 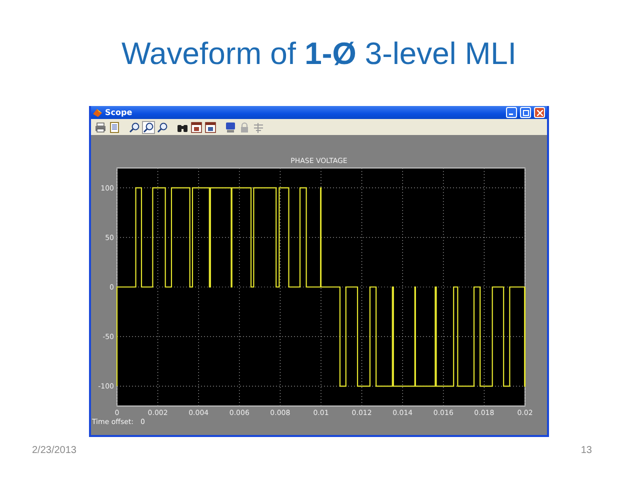 What do you see at coordinates (119, 112) in the screenshot?
I see `window-title: Scope` at bounding box center [119, 112].